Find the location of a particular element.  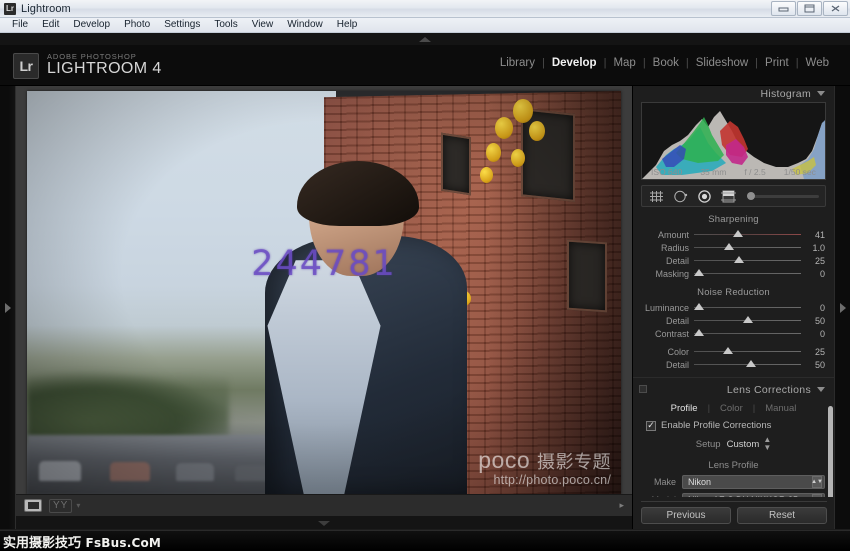

top-panel-toggle-bar is located at coordinates (425, 39).